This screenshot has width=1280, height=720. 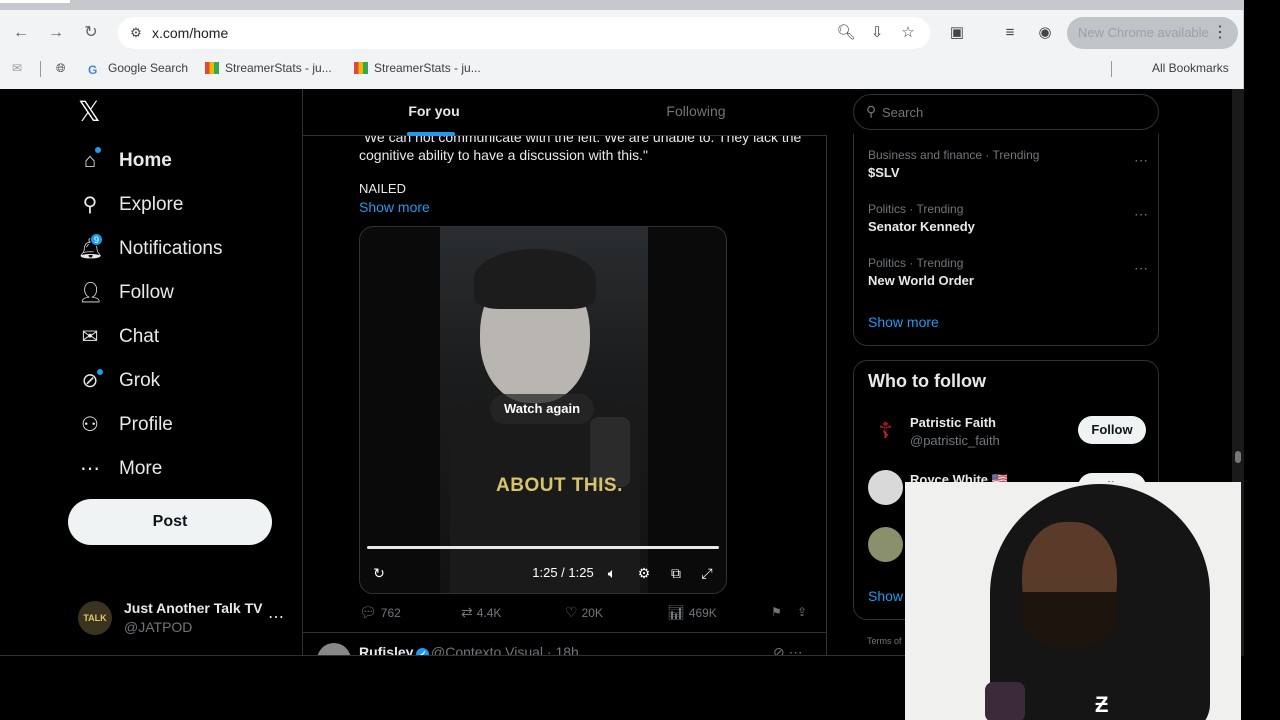 What do you see at coordinates (431, 134) in the screenshot?
I see `tab-indicator` at bounding box center [431, 134].